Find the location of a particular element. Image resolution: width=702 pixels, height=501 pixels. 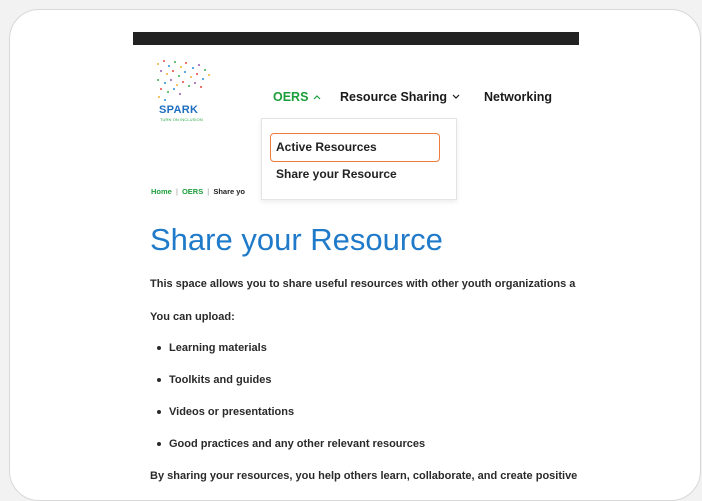

dropdown-item-share-your-resource: Share your Resource is located at coordinates (336, 174).